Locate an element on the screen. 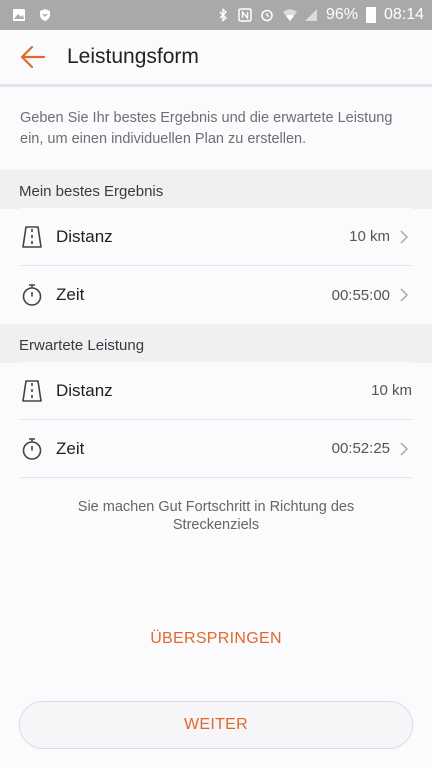 The width and height of the screenshot is (432, 768). arrow-left-icon is located at coordinates (33, 57).